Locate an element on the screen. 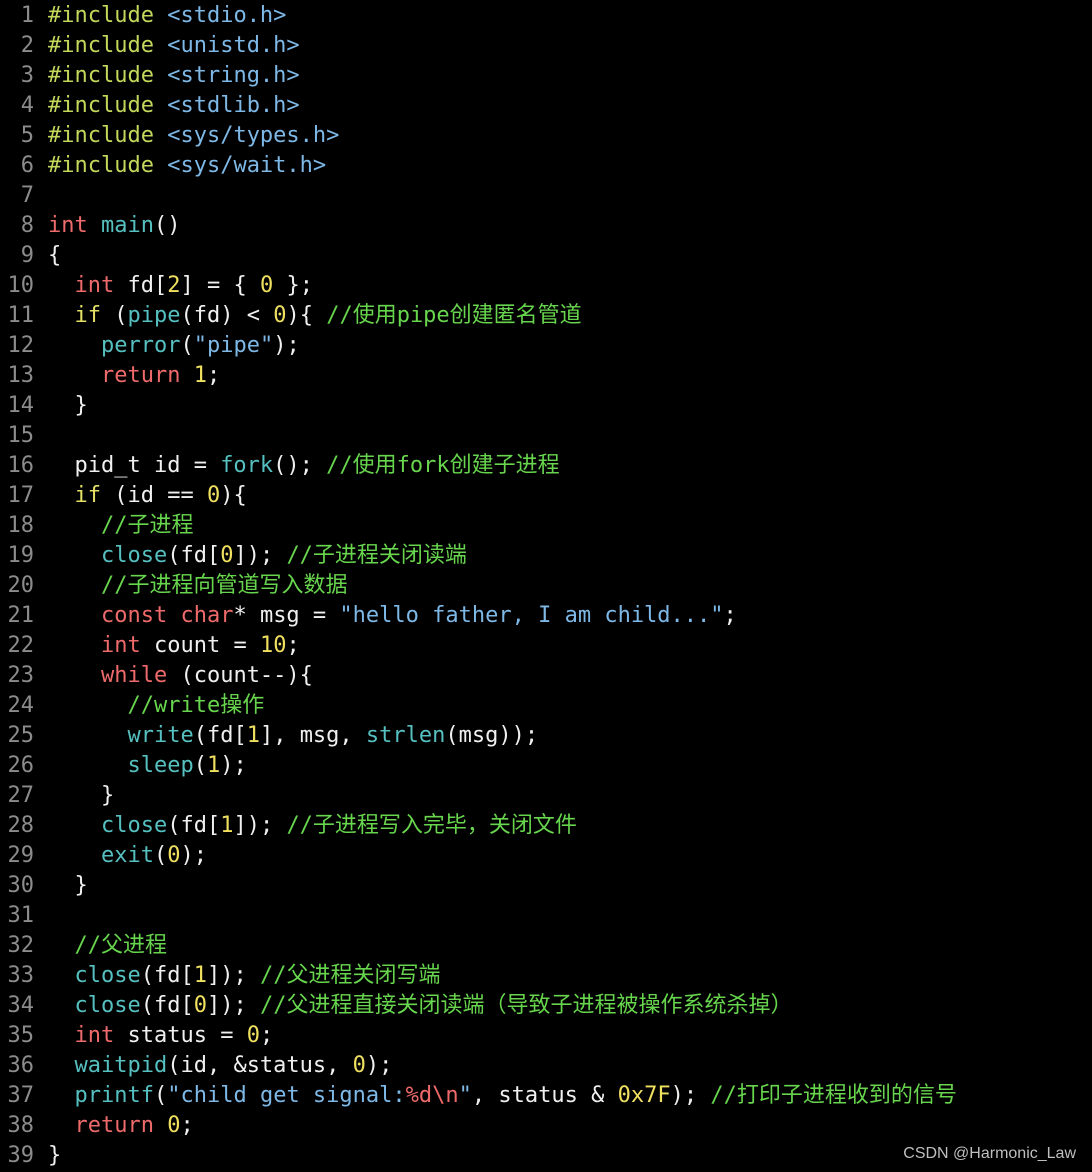 Image resolution: width=1092 pixels, height=1172 pixels. line-number: 28 is located at coordinates (21, 825).